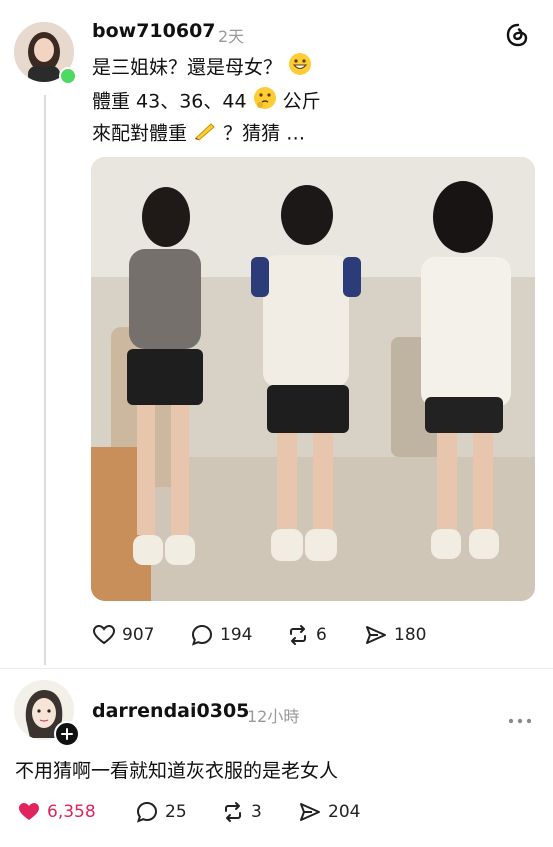  What do you see at coordinates (154, 31) in the screenshot?
I see `post-username: bow710607` at bounding box center [154, 31].